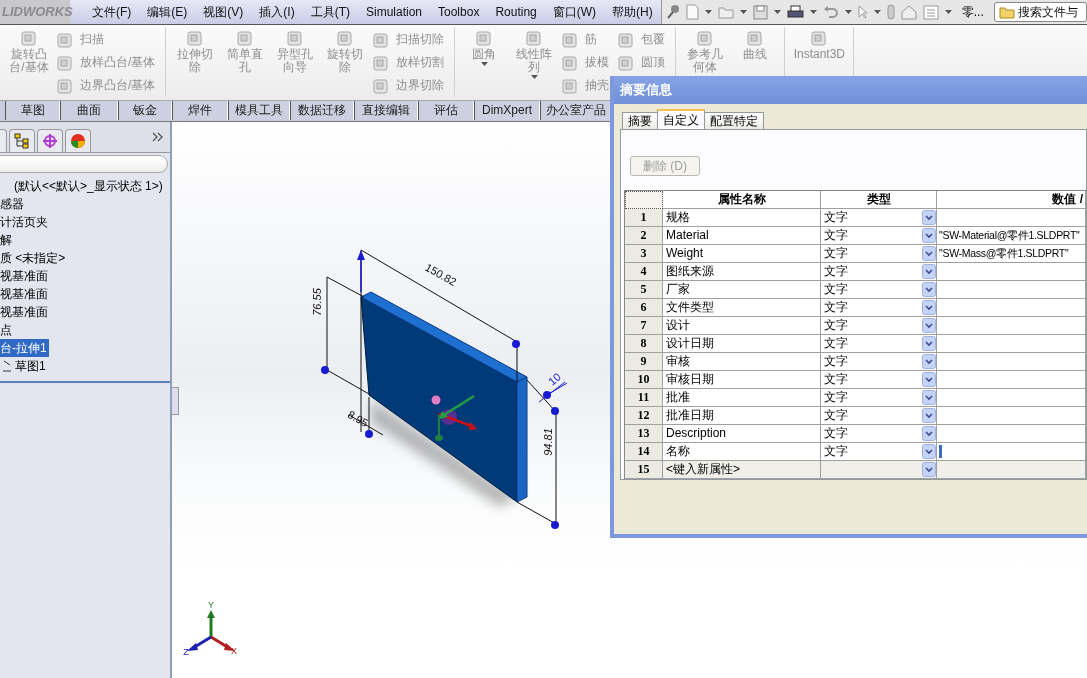  What do you see at coordinates (640, 120) in the screenshot?
I see `dialog-tab: 摘要` at bounding box center [640, 120].